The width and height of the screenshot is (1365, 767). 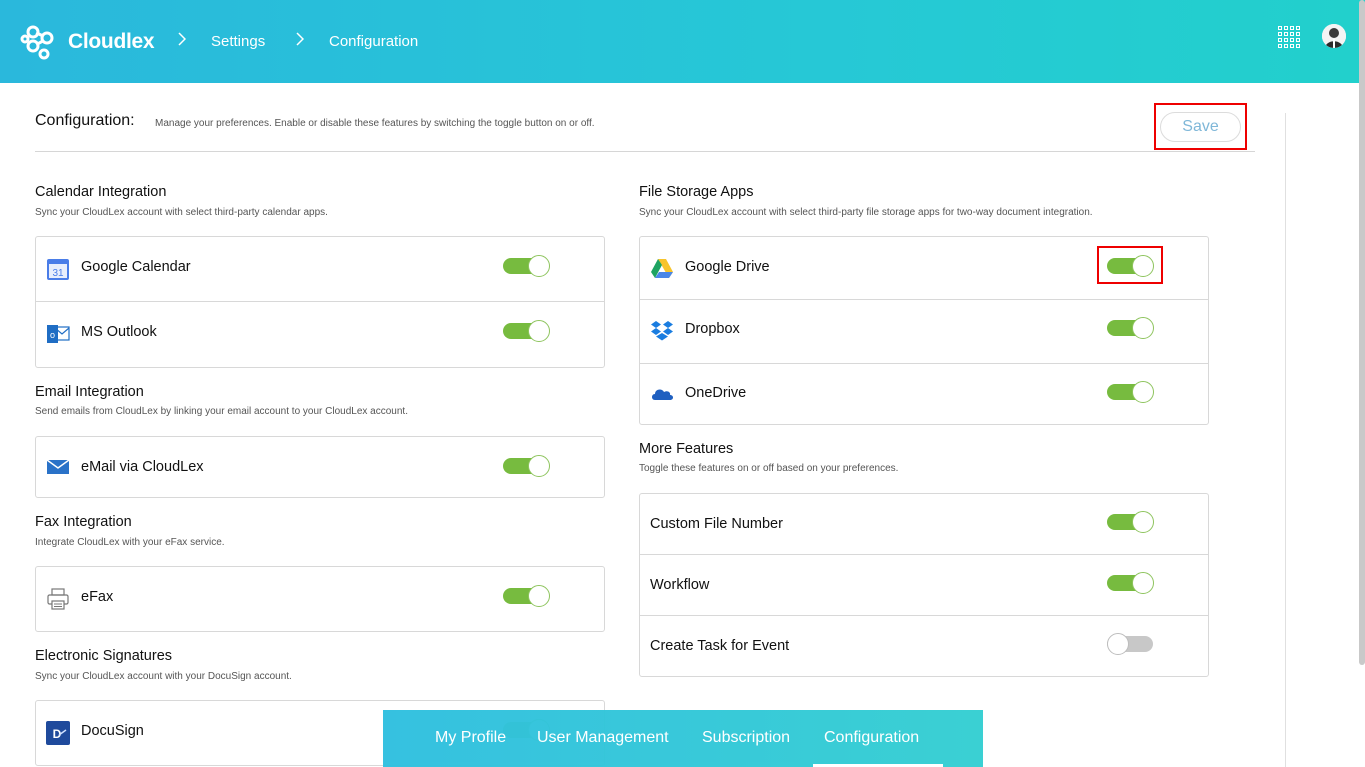 What do you see at coordinates (720, 646) in the screenshot?
I see `item-label: Create Task for Event` at bounding box center [720, 646].